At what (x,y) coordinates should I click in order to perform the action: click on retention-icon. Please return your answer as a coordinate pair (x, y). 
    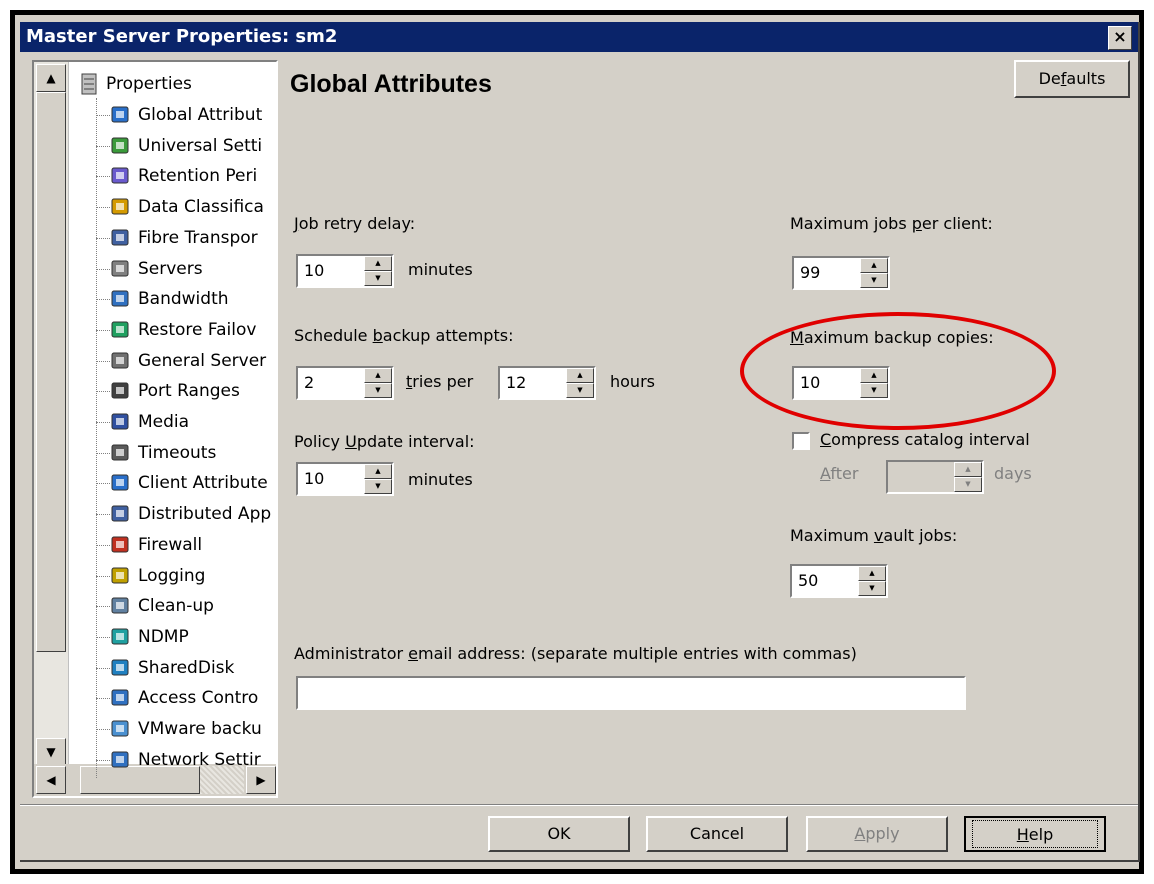
    Looking at the image, I should click on (121, 176).